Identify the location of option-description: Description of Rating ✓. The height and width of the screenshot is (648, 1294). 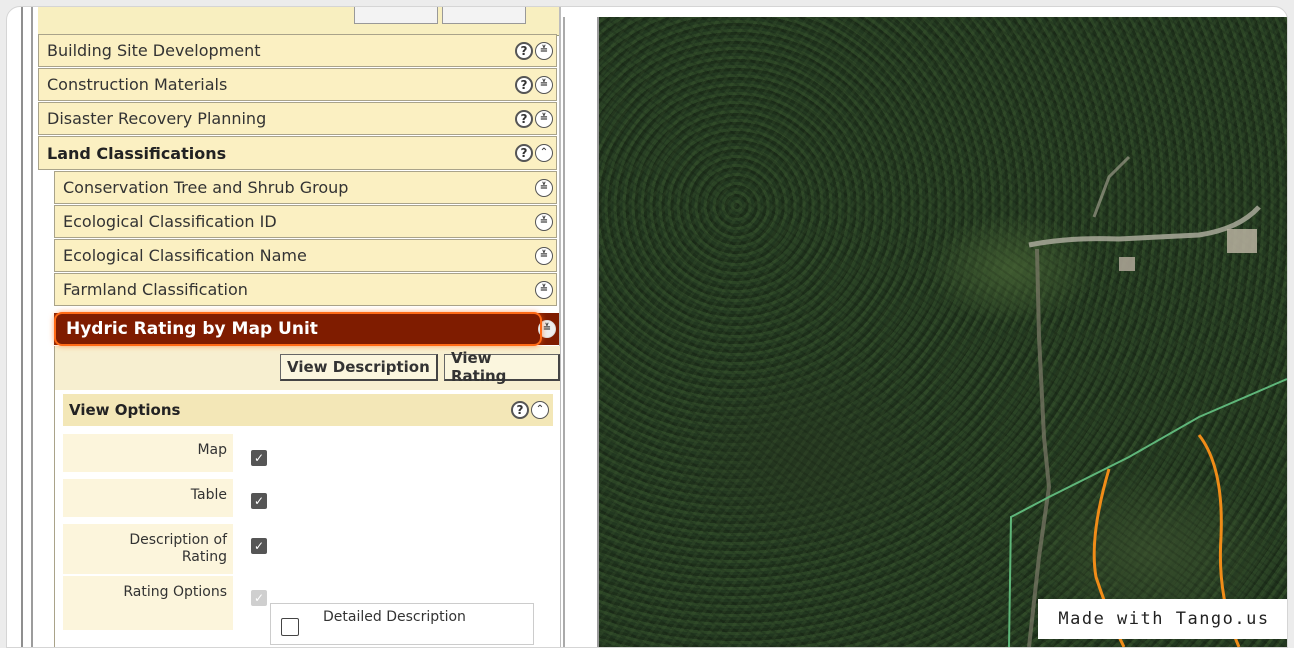
(308, 549).